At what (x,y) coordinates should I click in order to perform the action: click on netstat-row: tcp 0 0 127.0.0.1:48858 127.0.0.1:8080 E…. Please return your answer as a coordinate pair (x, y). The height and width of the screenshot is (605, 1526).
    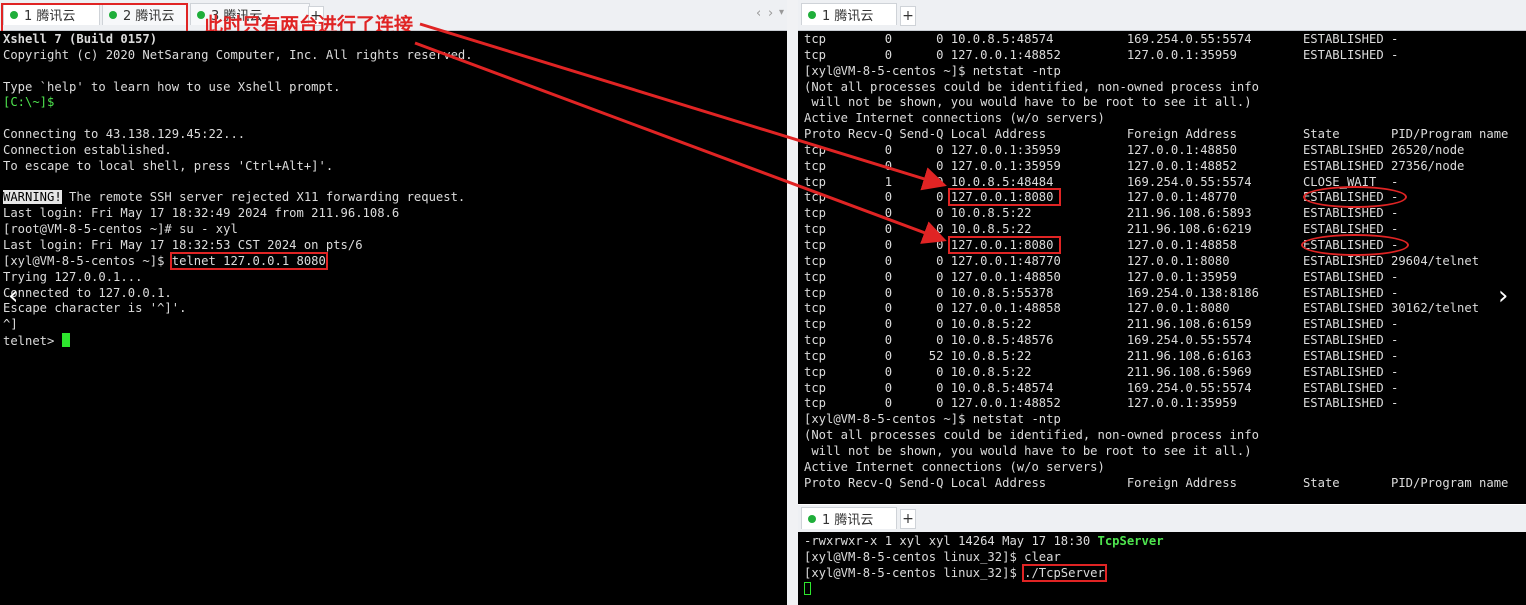
    Looking at the image, I should click on (1142, 308).